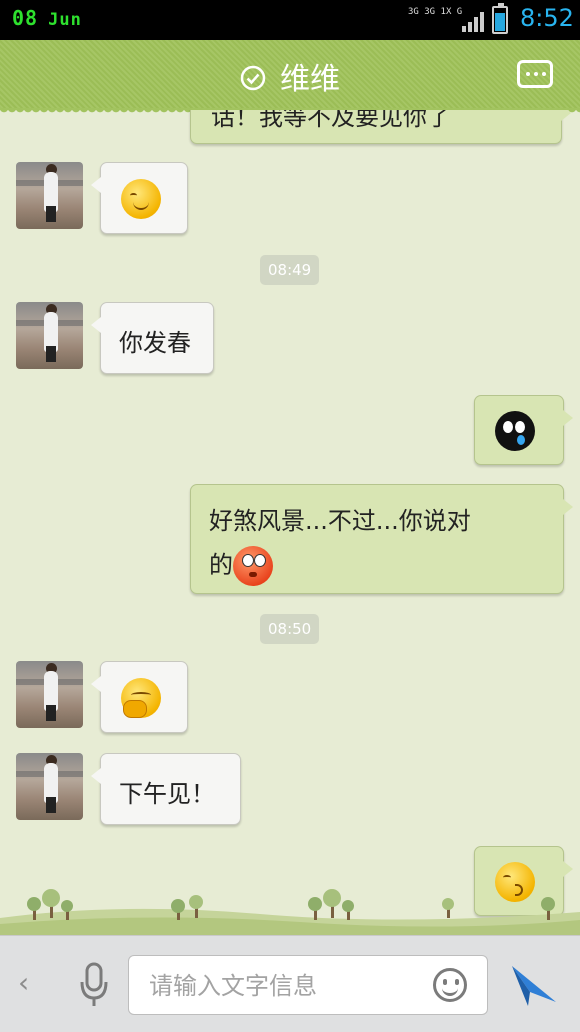 Image resolution: width=580 pixels, height=1032 pixels. I want to click on check-circle-icon, so click(253, 77).